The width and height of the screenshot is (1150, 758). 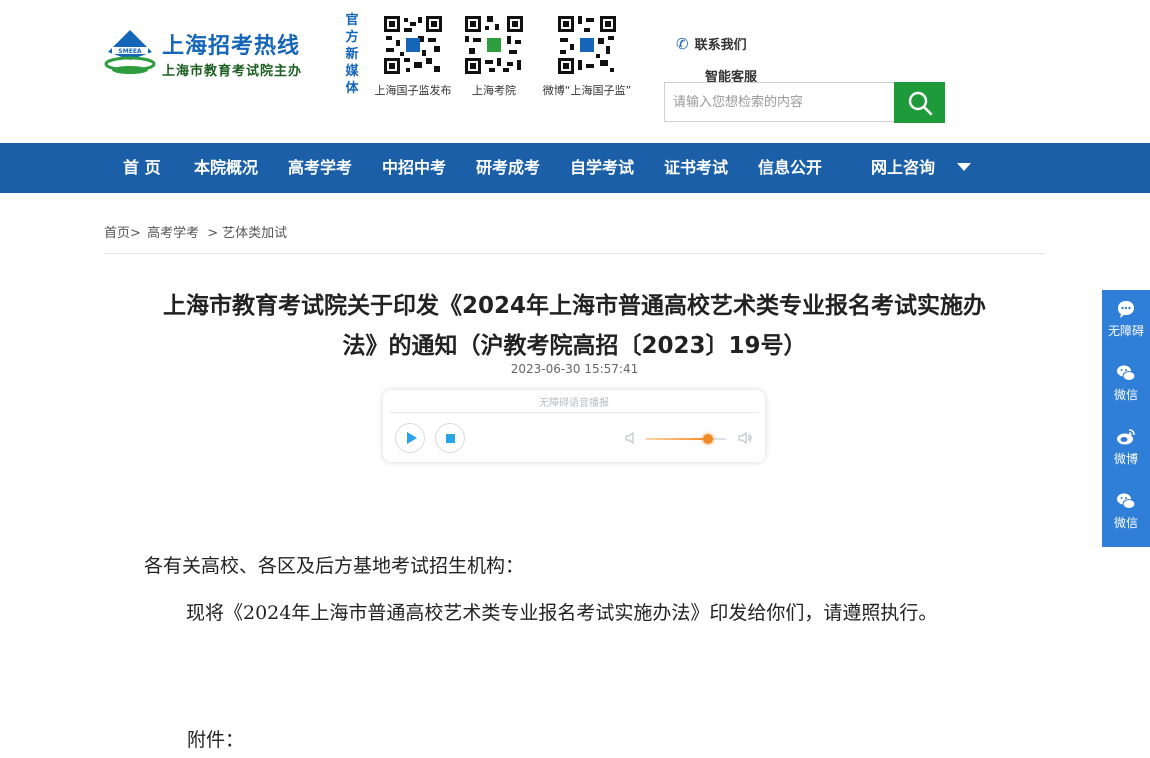 I want to click on nav-item-consult: 网上咨询, so click(x=903, y=168).